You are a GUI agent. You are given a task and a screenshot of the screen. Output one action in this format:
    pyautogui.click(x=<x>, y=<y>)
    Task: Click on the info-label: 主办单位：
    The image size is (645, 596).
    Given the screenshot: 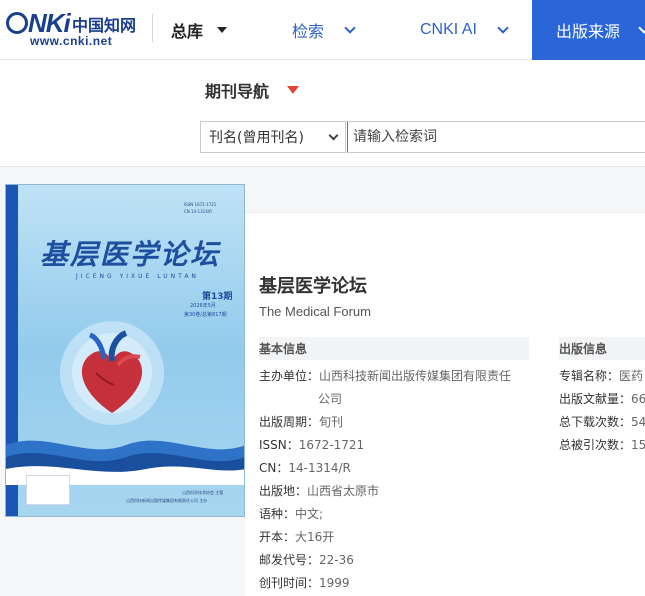 What is the action you would take?
    pyautogui.click(x=289, y=376)
    